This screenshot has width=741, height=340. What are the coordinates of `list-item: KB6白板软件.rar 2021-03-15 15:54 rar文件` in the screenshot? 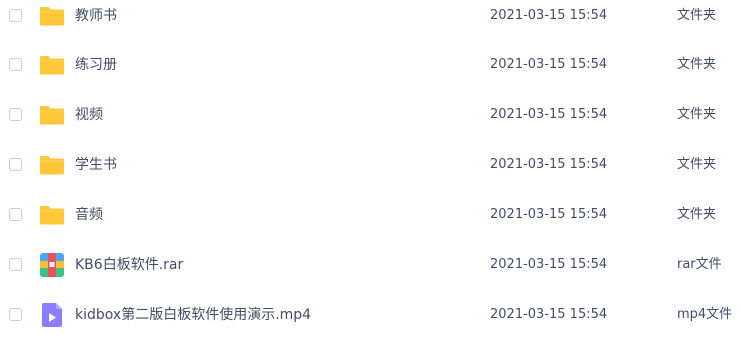 It's located at (370, 265).